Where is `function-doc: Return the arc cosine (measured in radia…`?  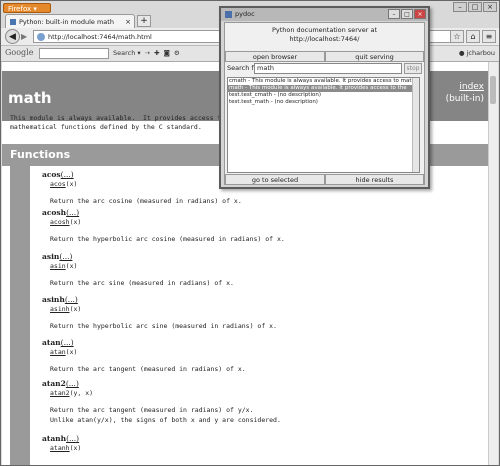
function-doc: Return the arc cosine (measured in radia… is located at coordinates (146, 201).